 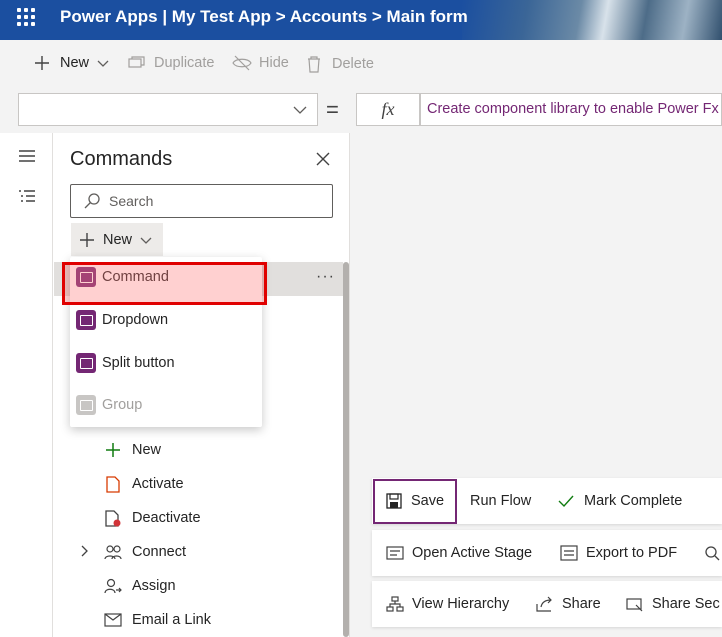 What do you see at coordinates (75, 63) in the screenshot?
I see `new-button-label: New` at bounding box center [75, 63].